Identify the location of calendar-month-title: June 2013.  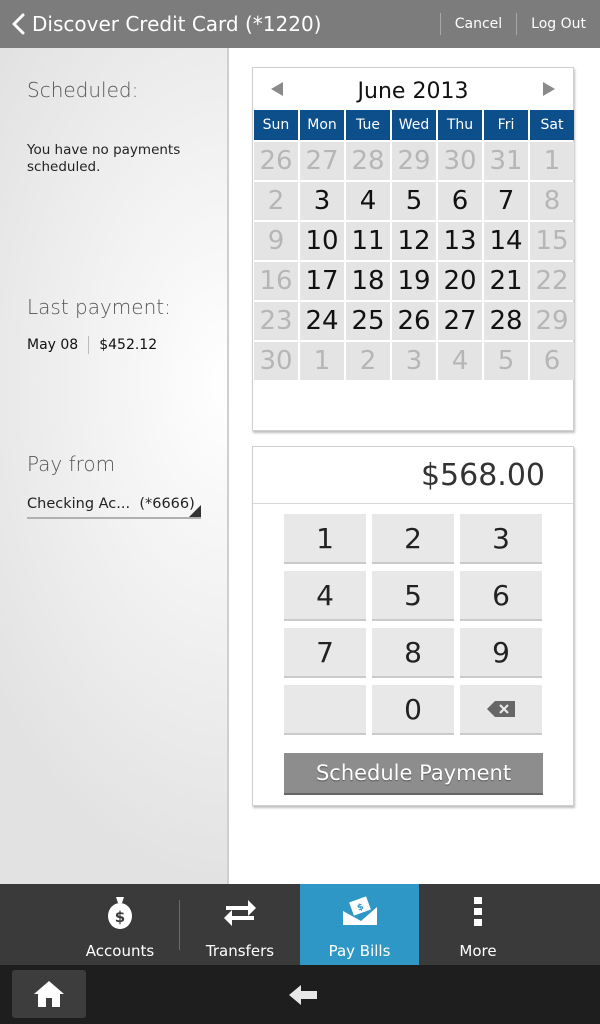
(413, 91).